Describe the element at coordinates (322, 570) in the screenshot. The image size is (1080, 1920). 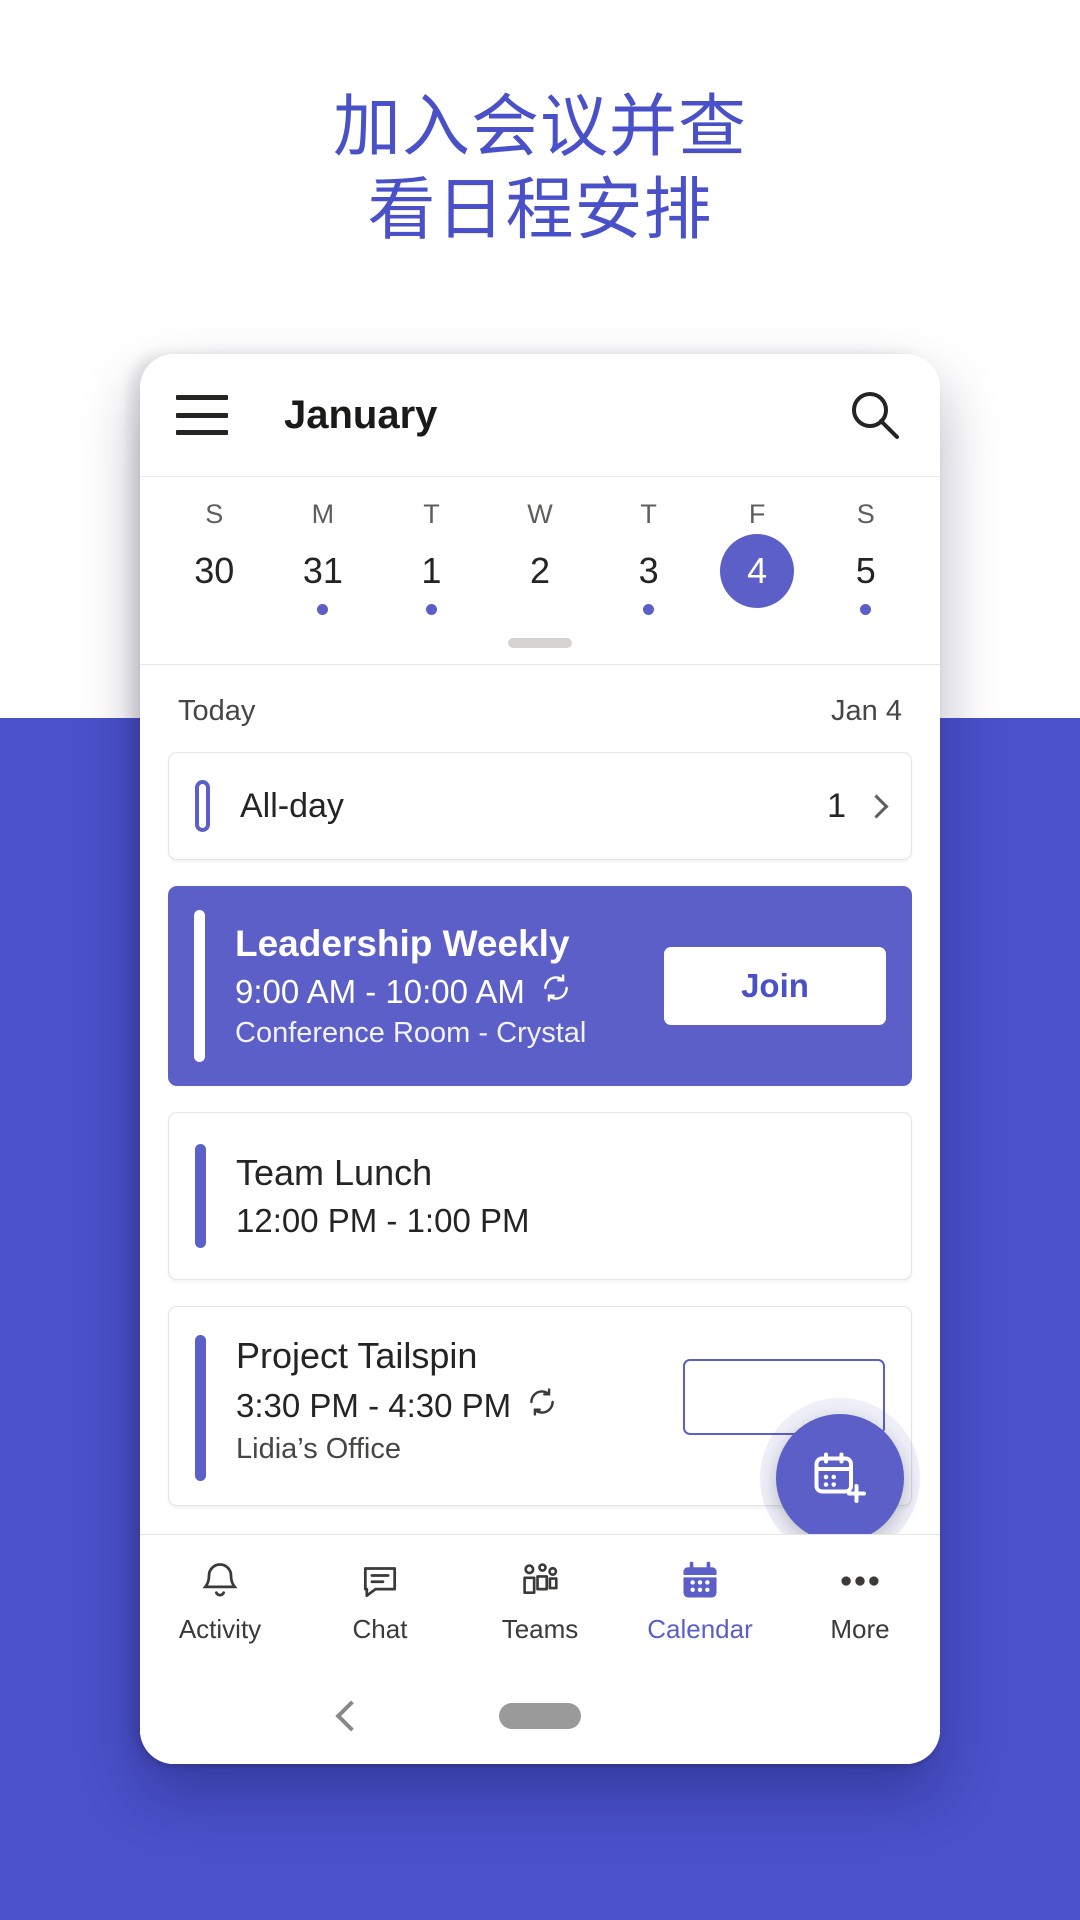
I see `day-number: 31` at that location.